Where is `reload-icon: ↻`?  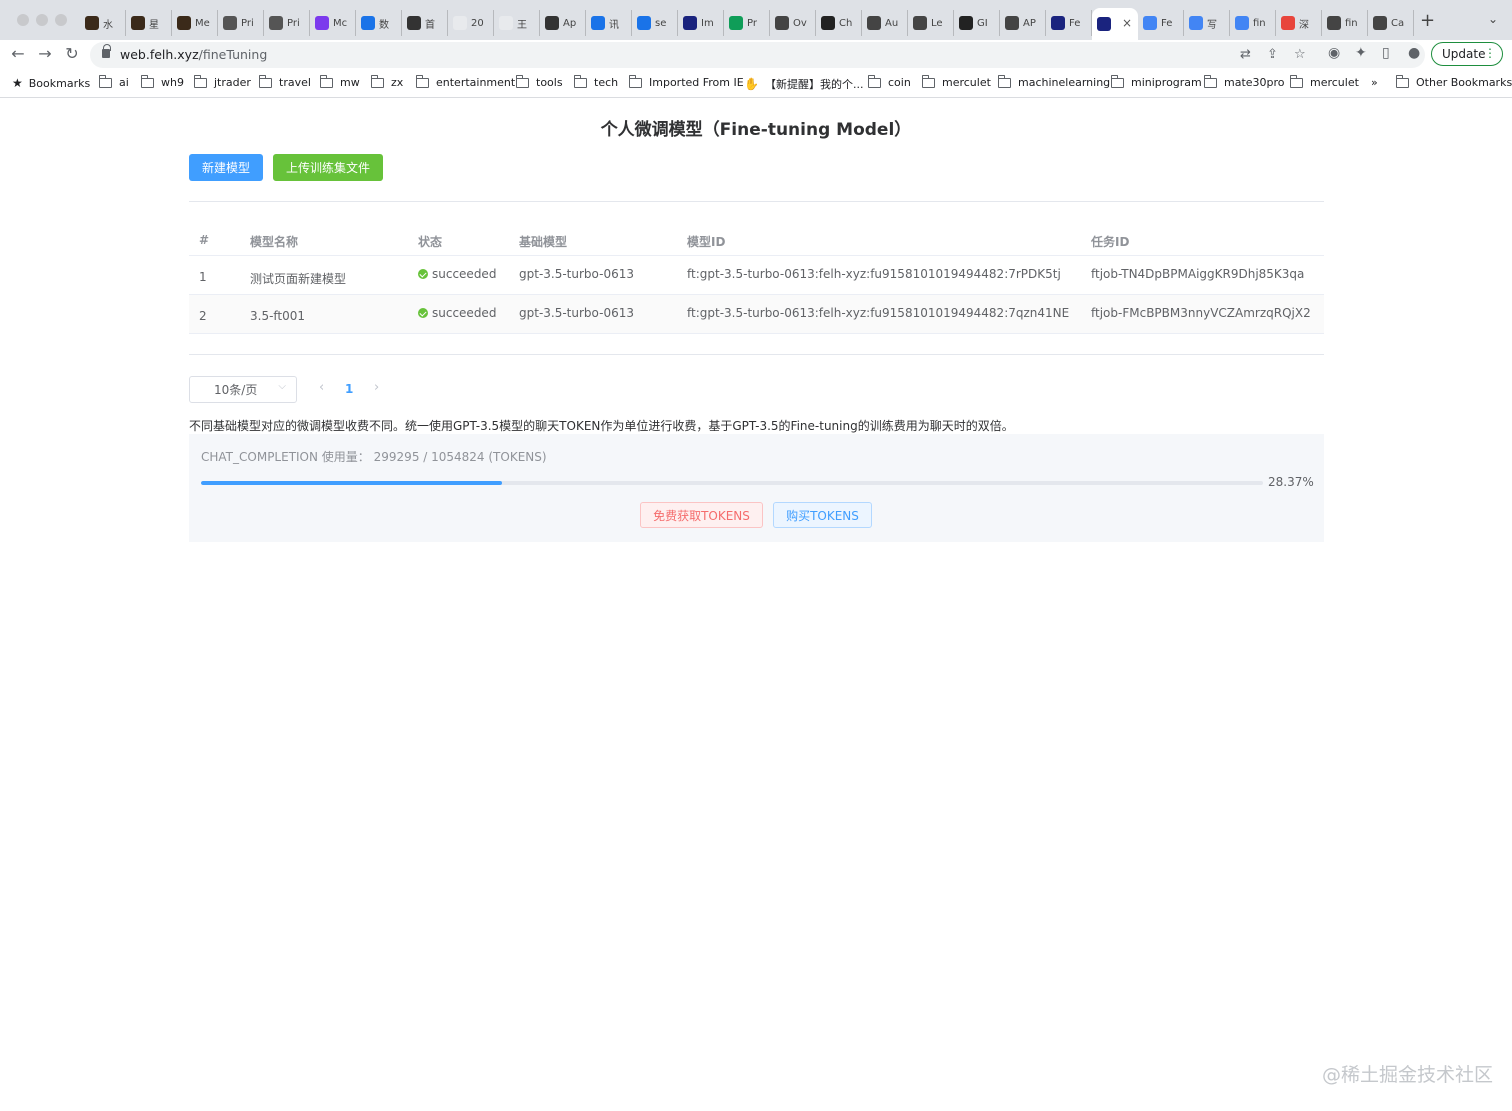
reload-icon: ↻ is located at coordinates (72, 53).